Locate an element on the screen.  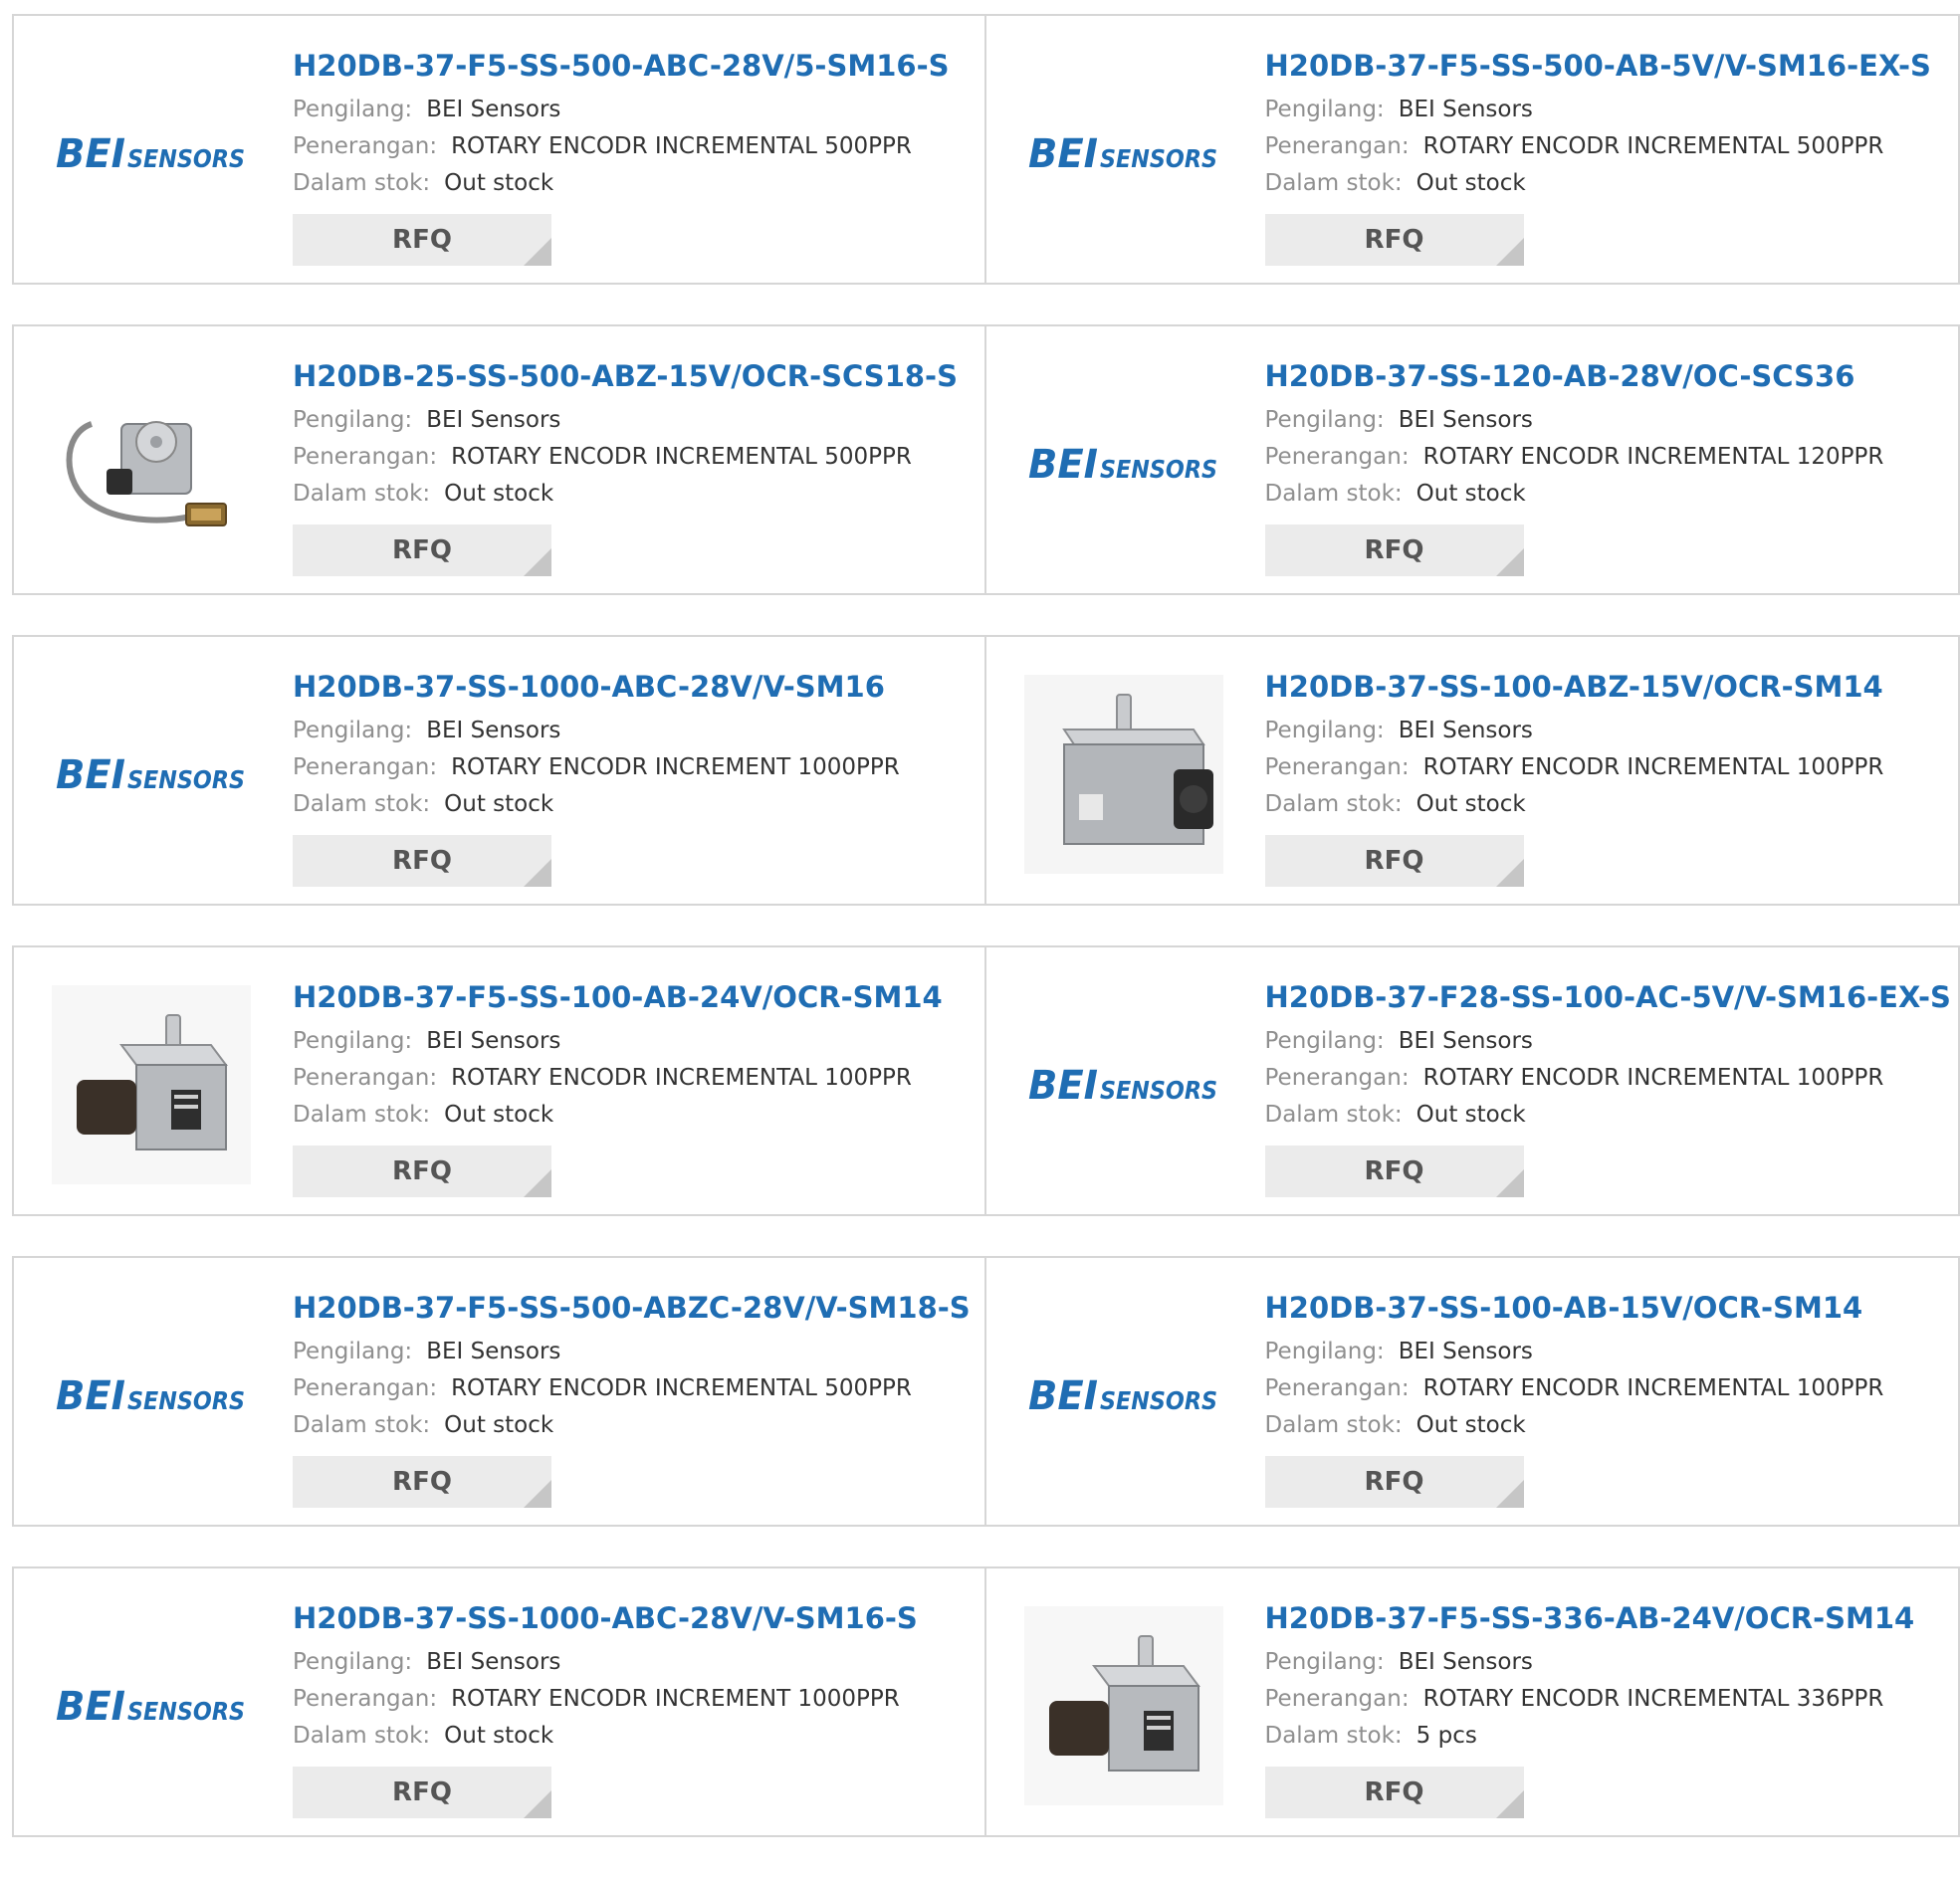
description-value: ROTARY ENCODR INCREMENTAL 336PPR is located at coordinates (1653, 1699).